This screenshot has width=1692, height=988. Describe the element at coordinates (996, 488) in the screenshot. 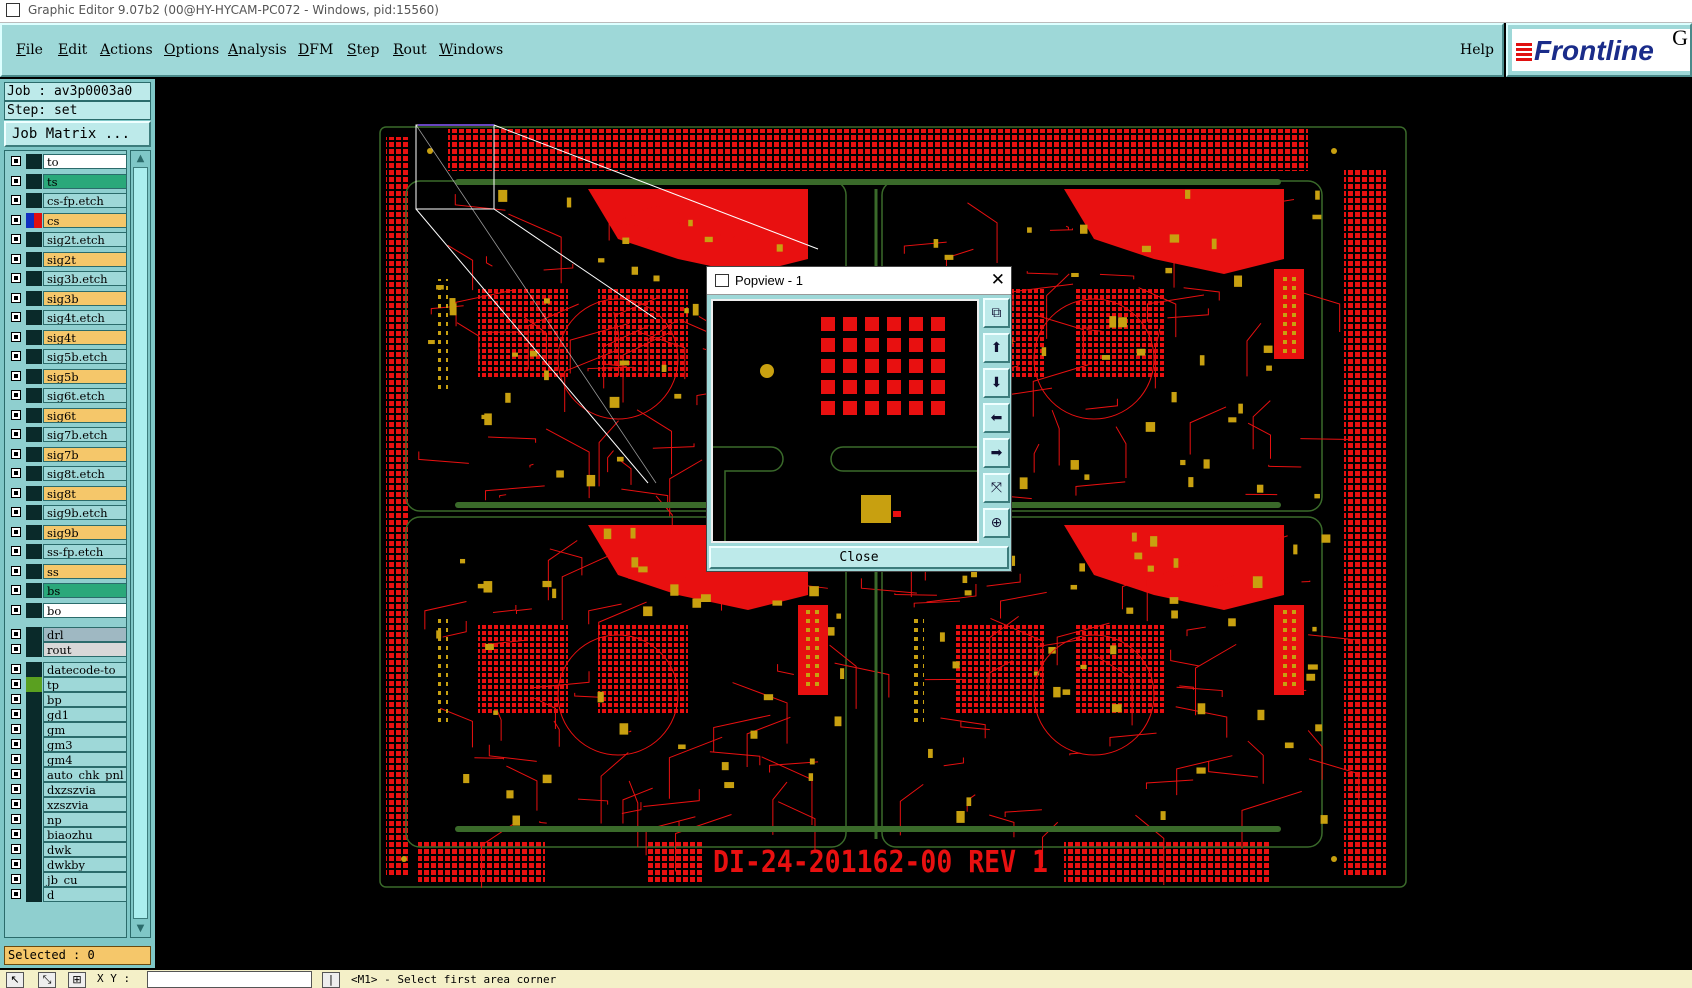

I see `zoom-in-icon: ⤧` at that location.